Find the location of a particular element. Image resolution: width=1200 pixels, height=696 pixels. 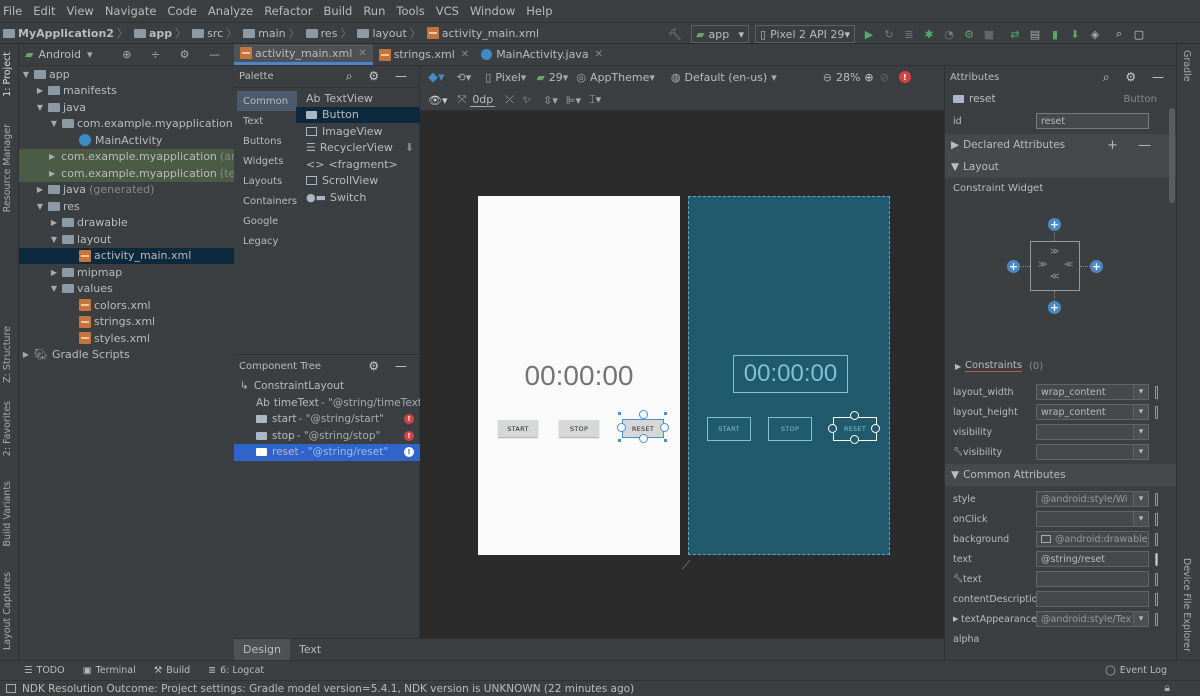

declared-attributes-section: ▶ Declared Attributes + — is located at coordinates (1060, 145).